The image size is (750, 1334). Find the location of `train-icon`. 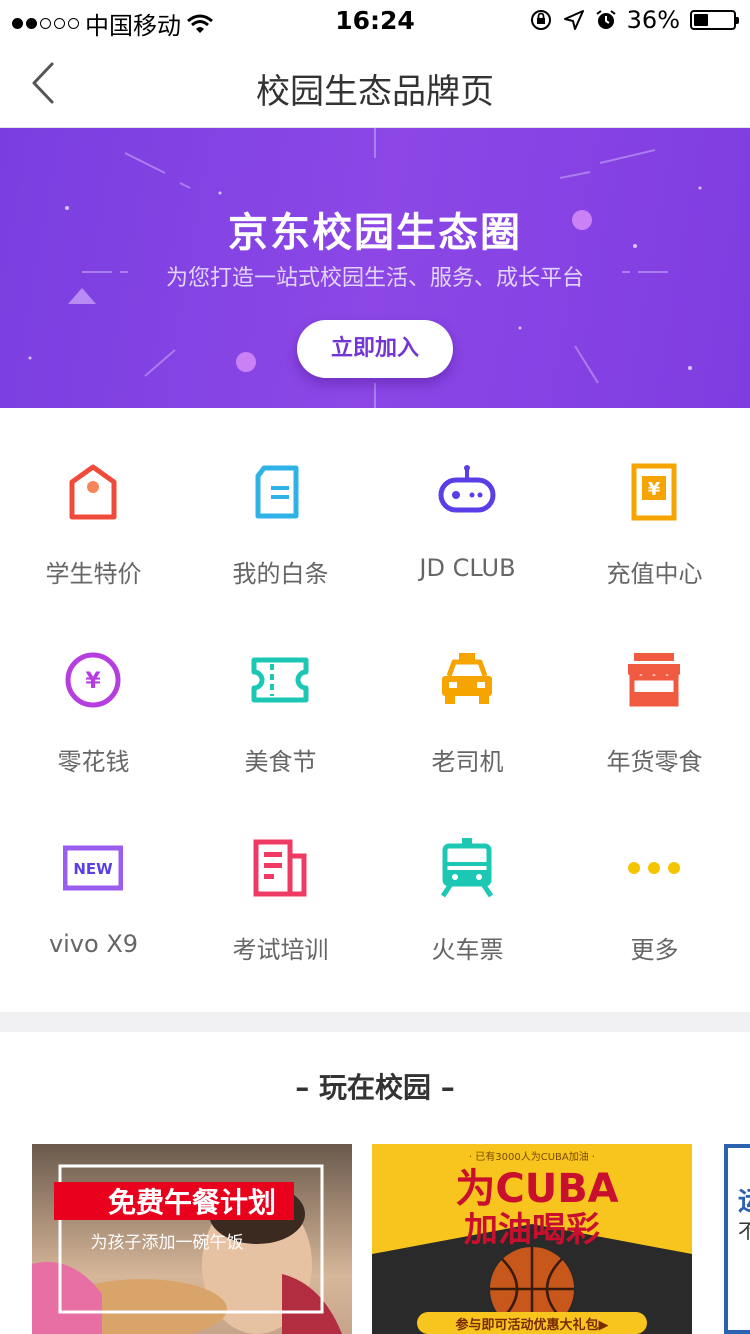

train-icon is located at coordinates (467, 868).